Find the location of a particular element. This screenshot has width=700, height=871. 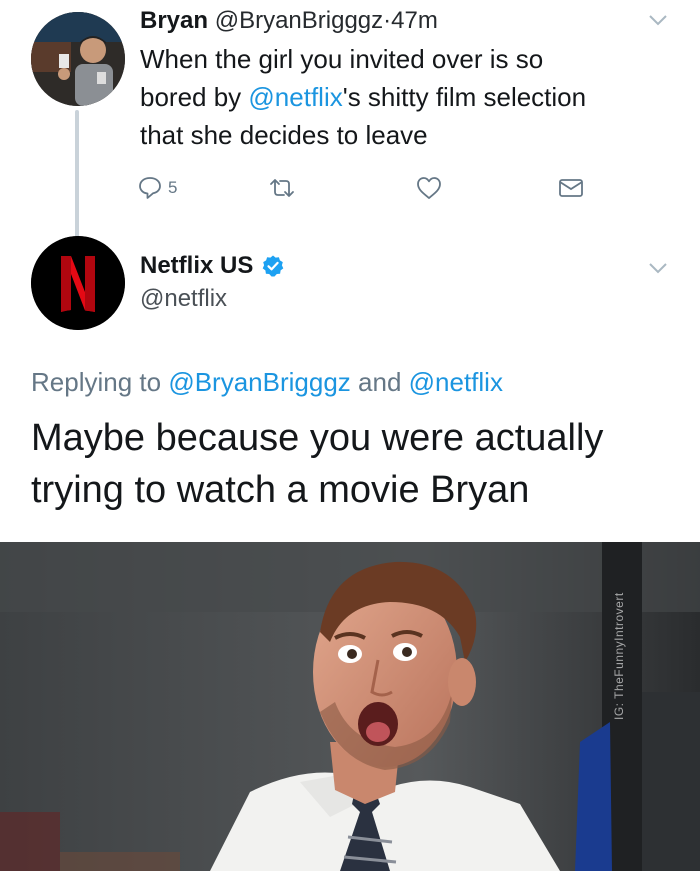

avatar-netflix is located at coordinates (78, 283).